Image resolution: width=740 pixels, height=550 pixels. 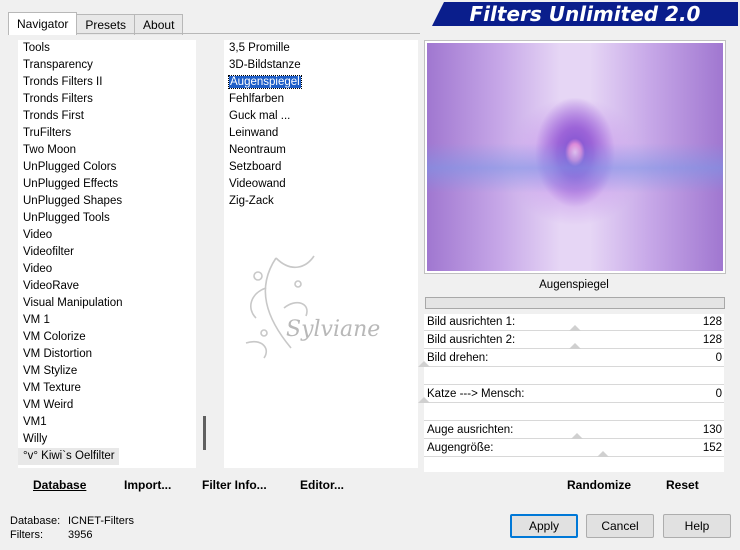 What do you see at coordinates (101, 521) in the screenshot?
I see `database-value: ICNET-Filters` at bounding box center [101, 521].